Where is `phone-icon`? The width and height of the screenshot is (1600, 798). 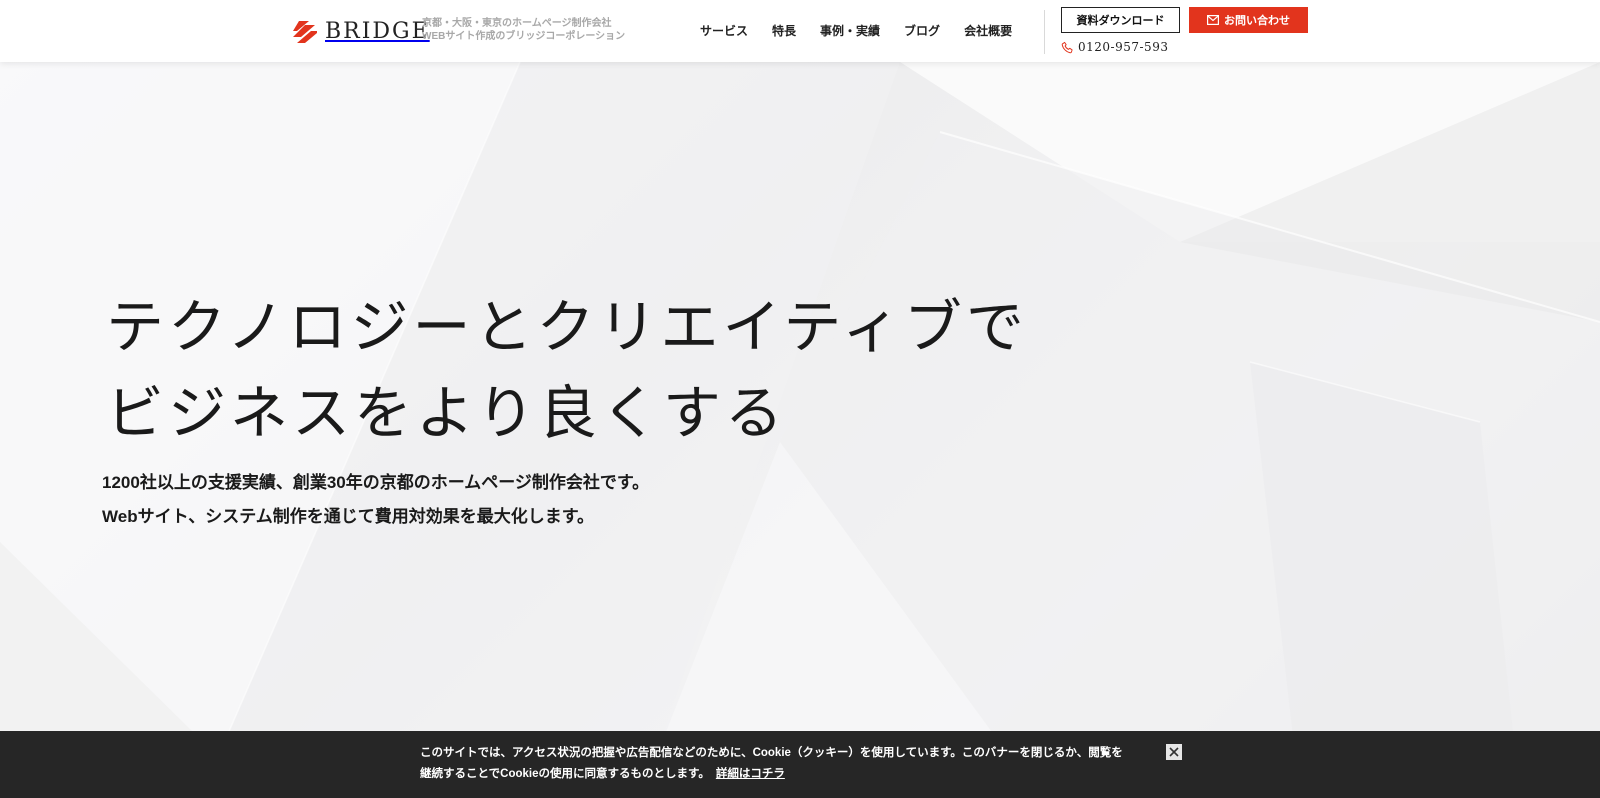 phone-icon is located at coordinates (1067, 47).